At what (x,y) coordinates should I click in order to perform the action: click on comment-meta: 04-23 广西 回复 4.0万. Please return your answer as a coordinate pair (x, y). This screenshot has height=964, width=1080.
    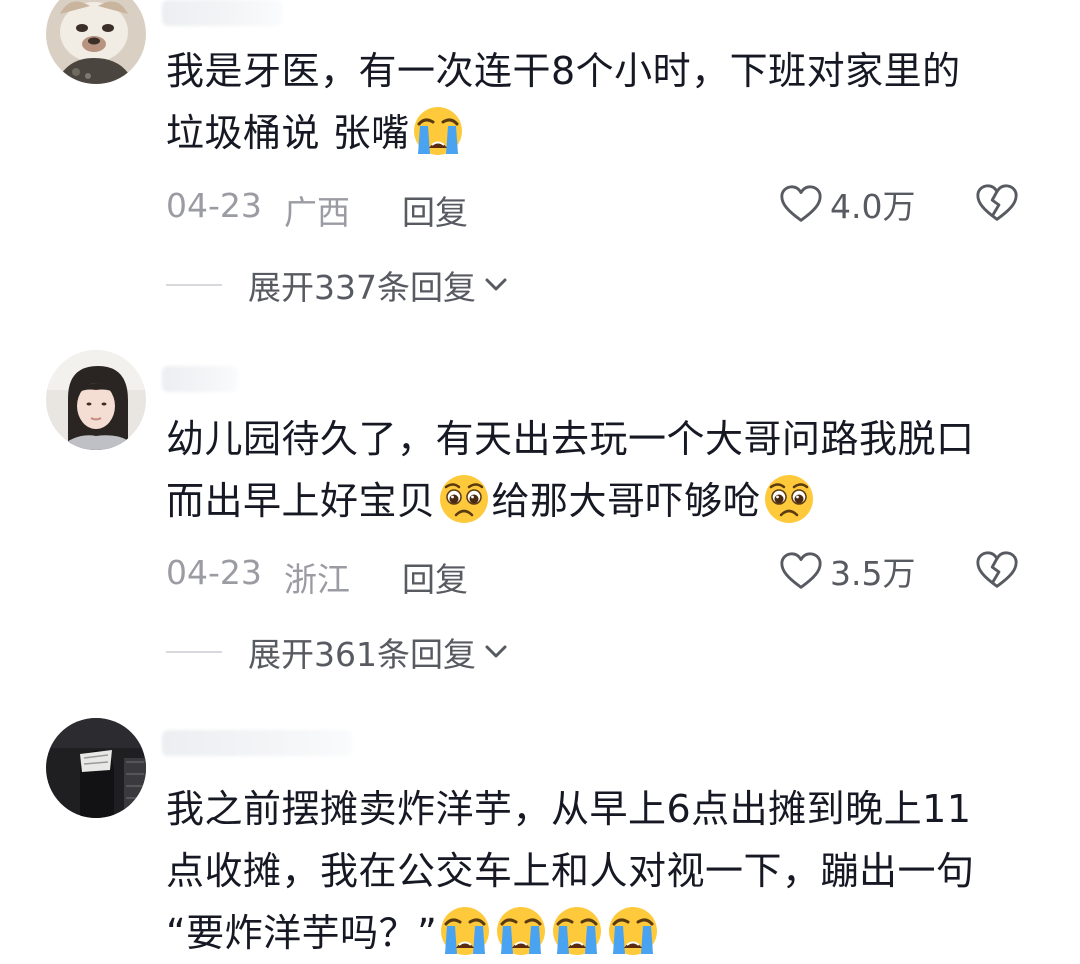
    Looking at the image, I should click on (606, 204).